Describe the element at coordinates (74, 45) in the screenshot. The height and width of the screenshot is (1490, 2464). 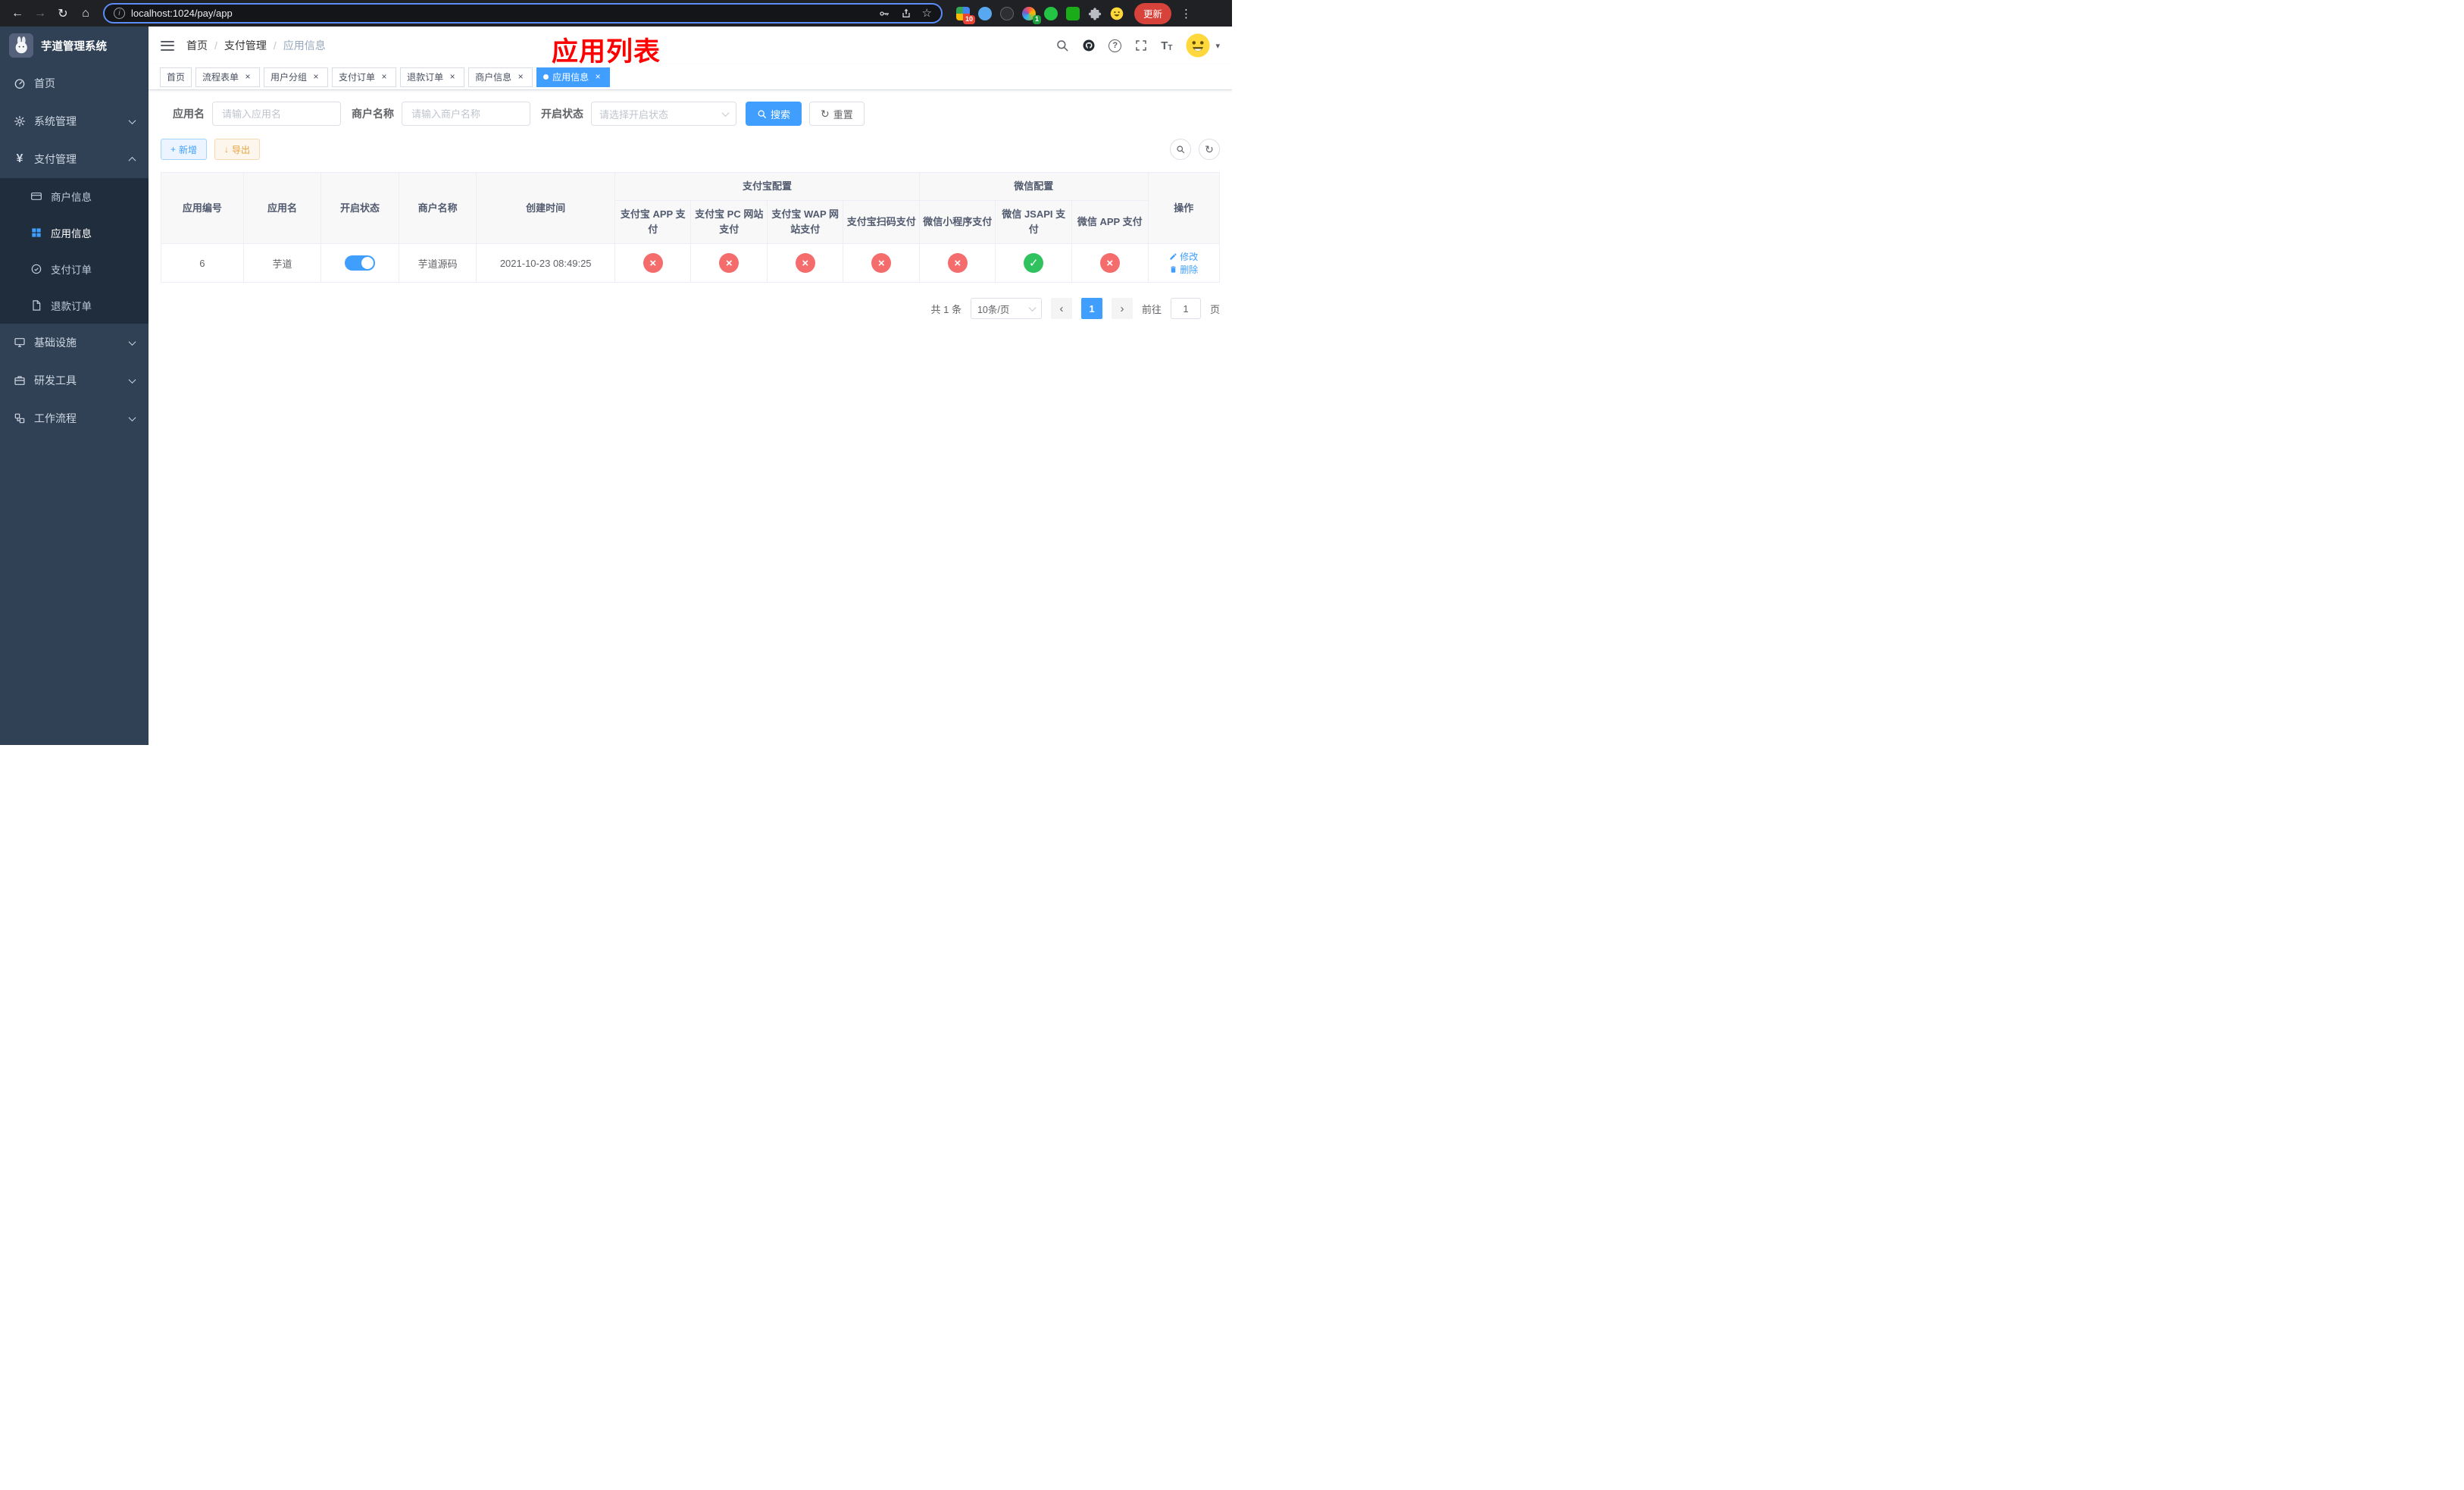
I see `sidebar-logo: 芋道管理系统` at that location.